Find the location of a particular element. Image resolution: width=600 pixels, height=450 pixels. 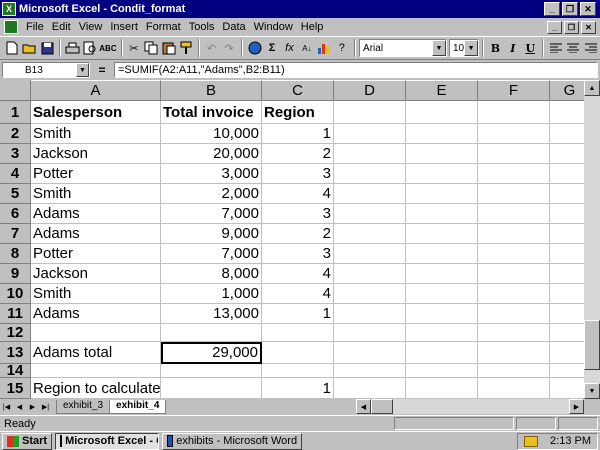

cell-a11: Adams is located at coordinates (96, 314).